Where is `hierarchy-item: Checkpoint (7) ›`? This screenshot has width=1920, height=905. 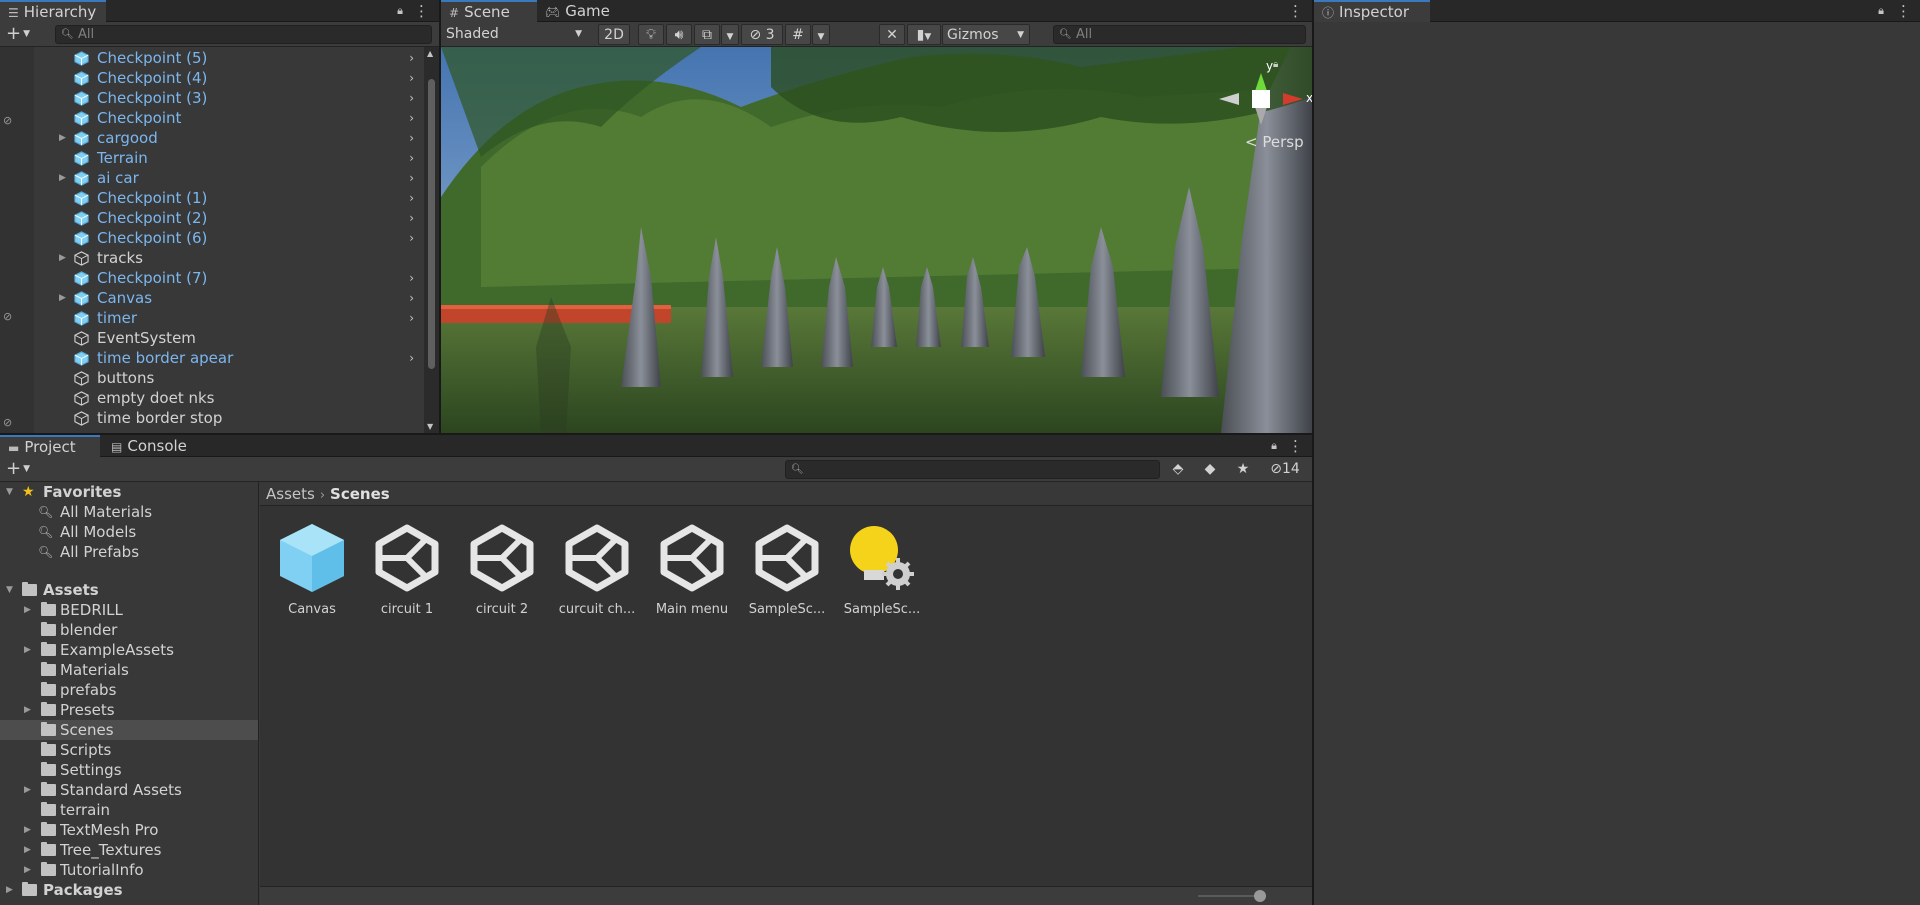
hierarchy-item: Checkpoint (7) › is located at coordinates (229, 278).